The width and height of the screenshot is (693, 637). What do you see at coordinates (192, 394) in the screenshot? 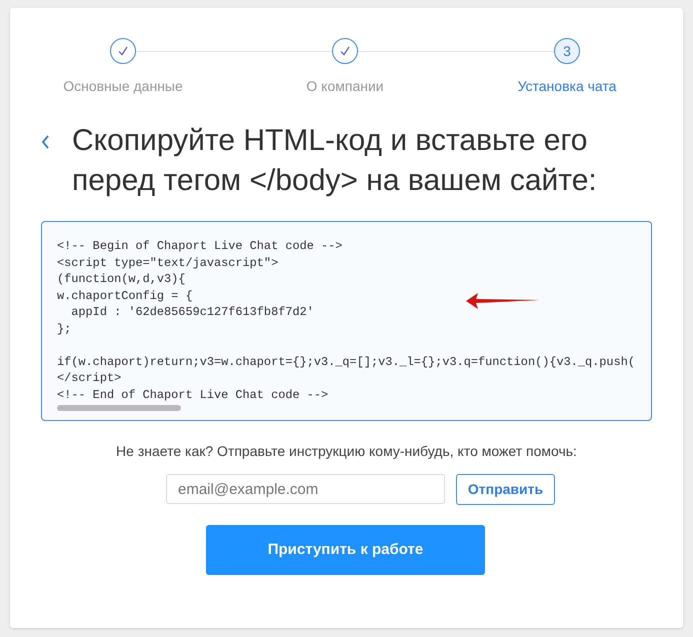
I see `code-line: <!-- End of Chaport Live Chat code -->` at bounding box center [192, 394].